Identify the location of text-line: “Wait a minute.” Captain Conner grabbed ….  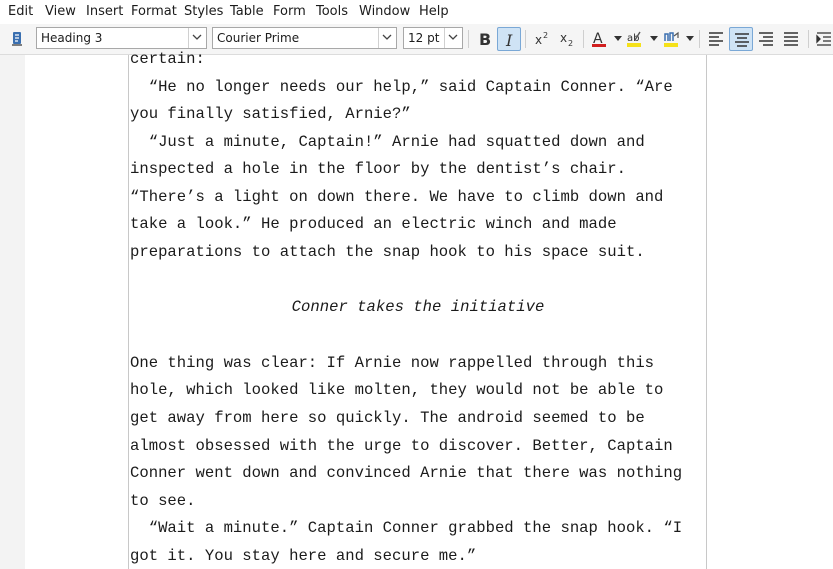
(406, 528).